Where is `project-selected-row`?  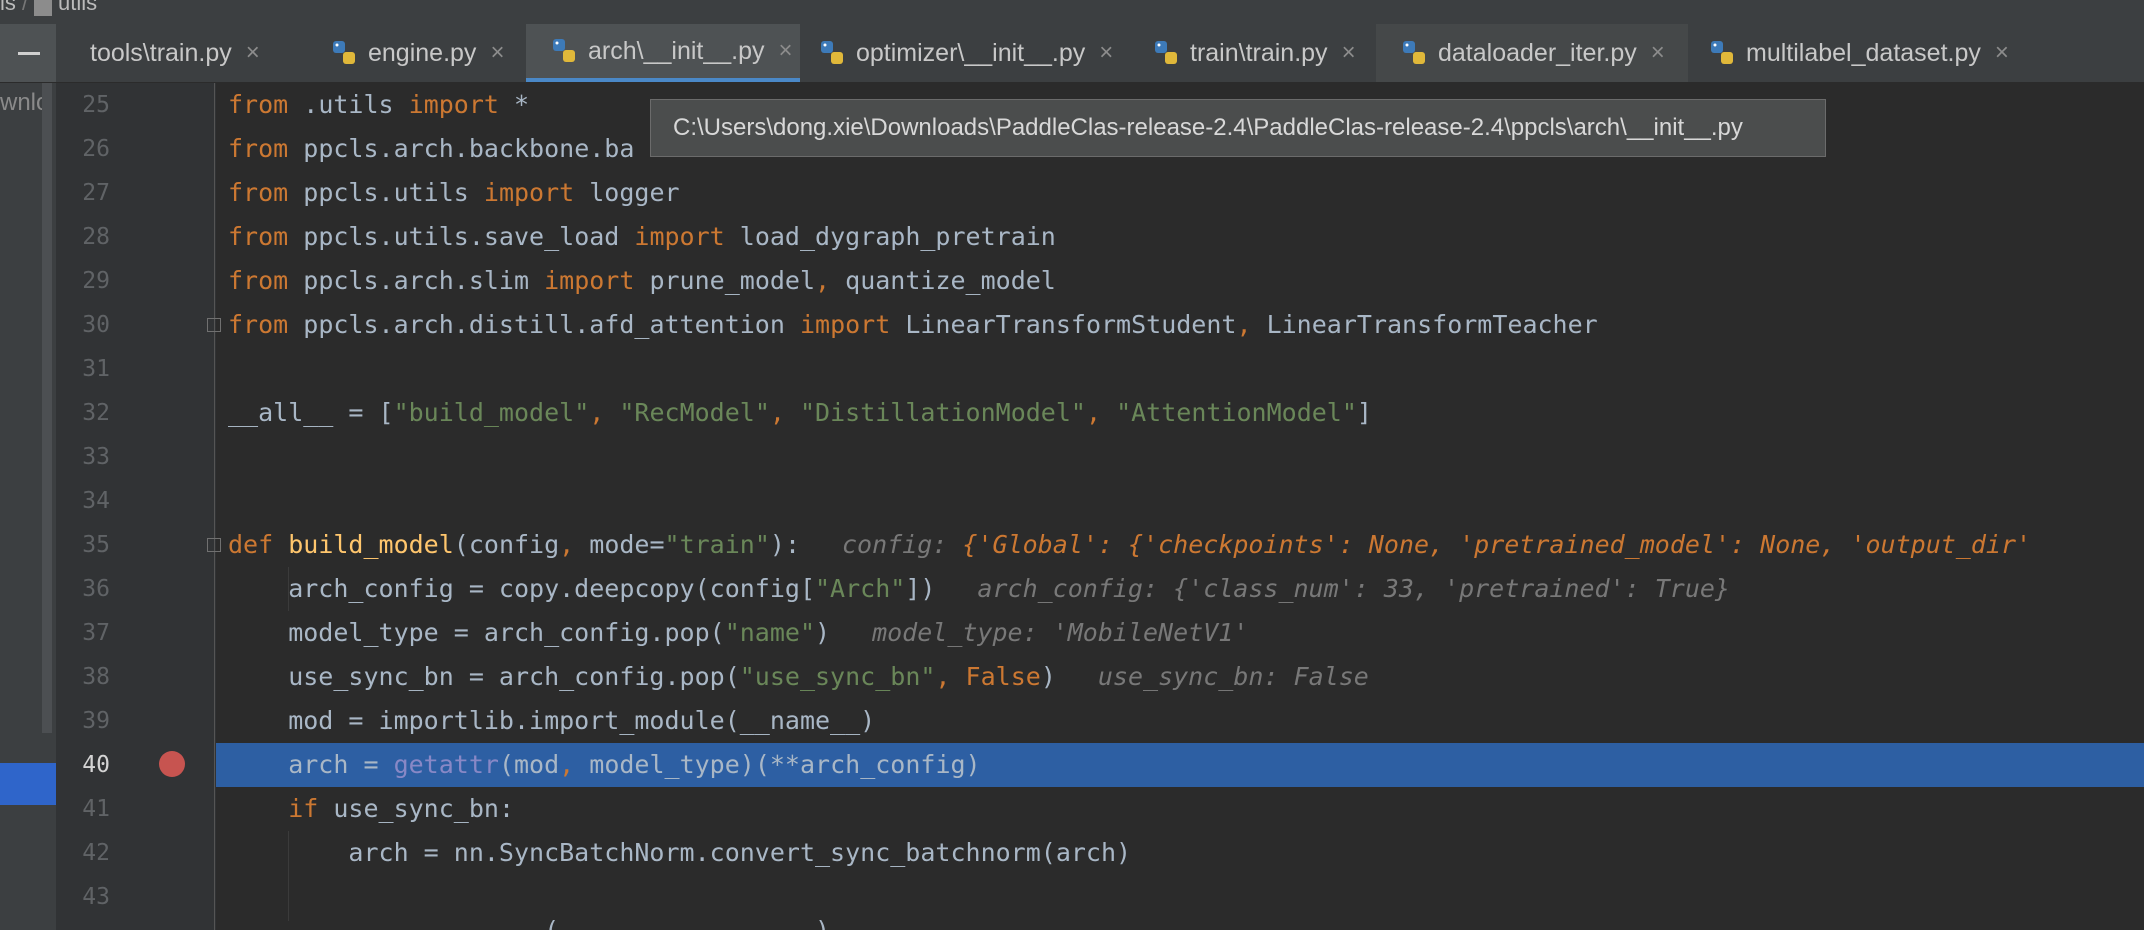
project-selected-row is located at coordinates (28, 784).